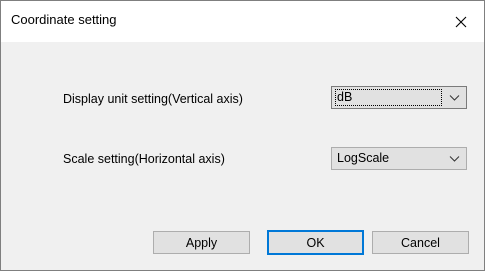 The height and width of the screenshot is (271, 485). I want to click on cancel-button: Cancel, so click(420, 242).